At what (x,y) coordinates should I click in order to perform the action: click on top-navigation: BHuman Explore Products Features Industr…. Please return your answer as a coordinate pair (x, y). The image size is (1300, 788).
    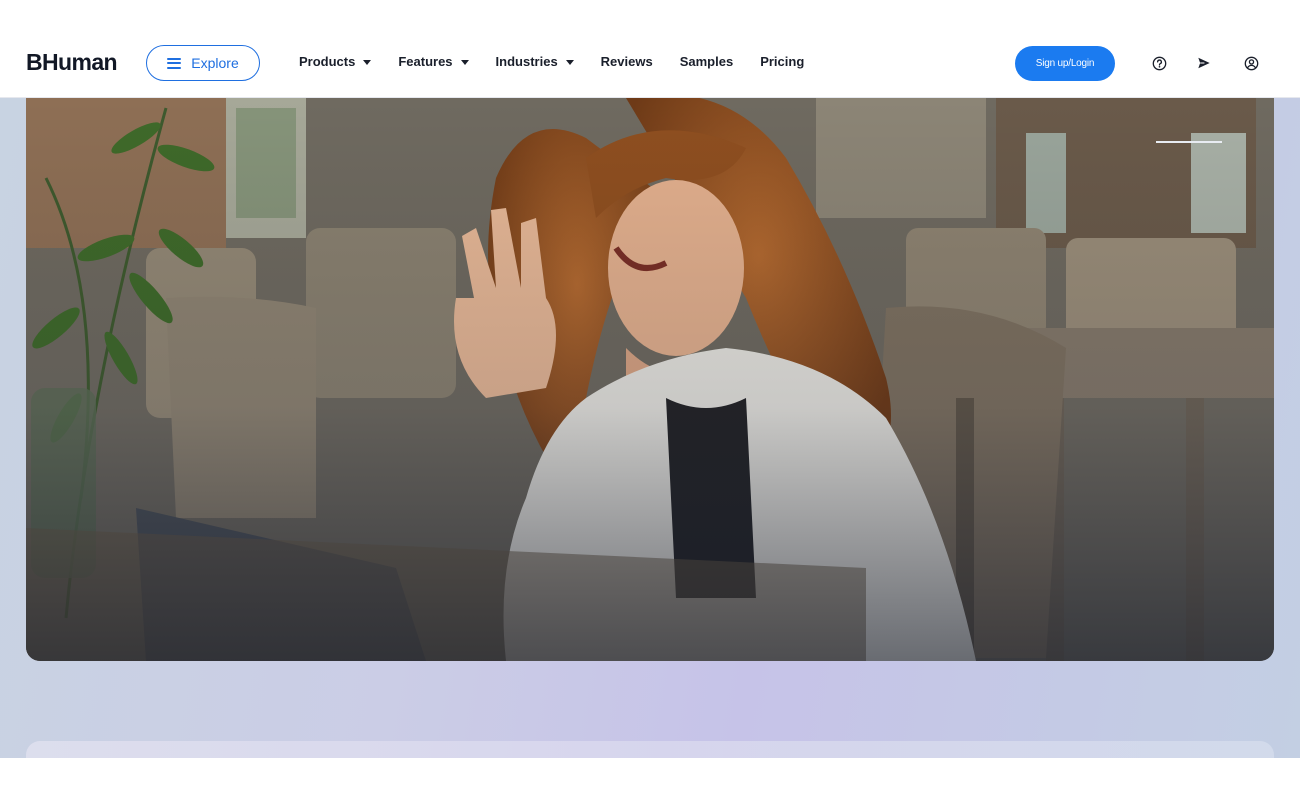
    Looking at the image, I should click on (650, 49).